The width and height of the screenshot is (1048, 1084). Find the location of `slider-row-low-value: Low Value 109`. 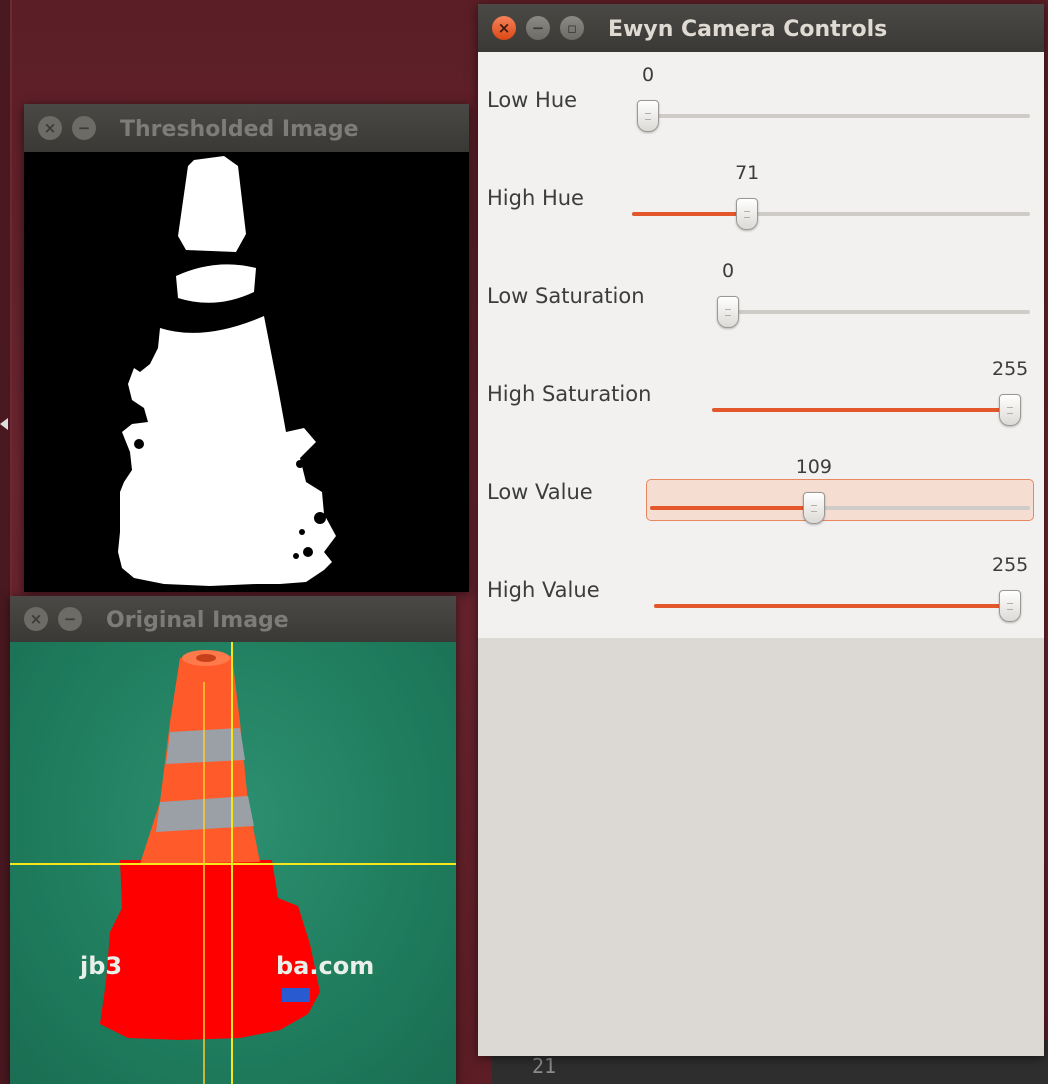

slider-row-low-value: Low Value 109 is located at coordinates (761, 493).